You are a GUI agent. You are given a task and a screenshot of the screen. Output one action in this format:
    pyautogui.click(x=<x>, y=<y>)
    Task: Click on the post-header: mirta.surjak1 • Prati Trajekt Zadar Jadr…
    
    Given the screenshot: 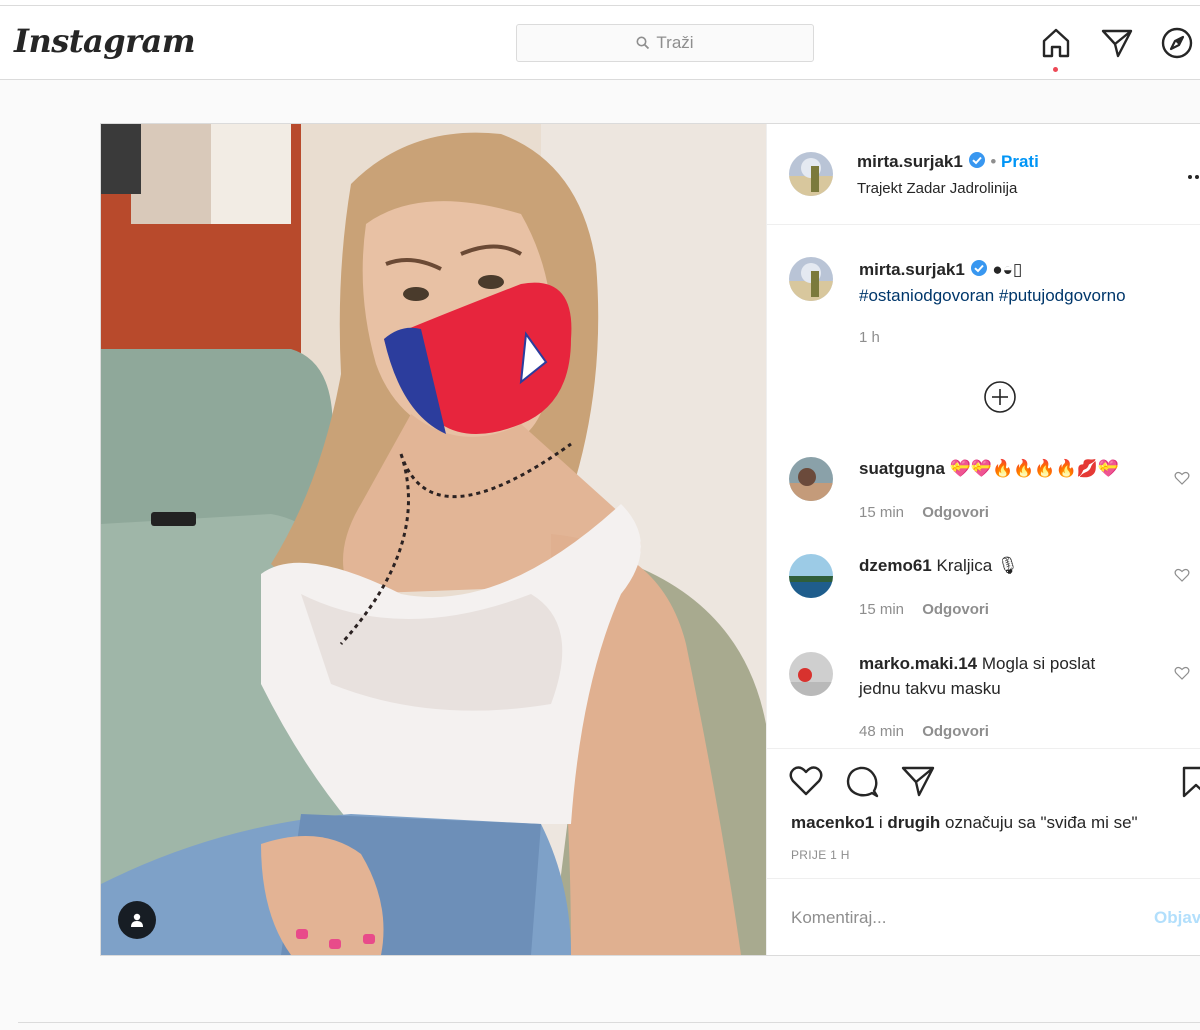 What is the action you would take?
    pyautogui.click(x=983, y=174)
    